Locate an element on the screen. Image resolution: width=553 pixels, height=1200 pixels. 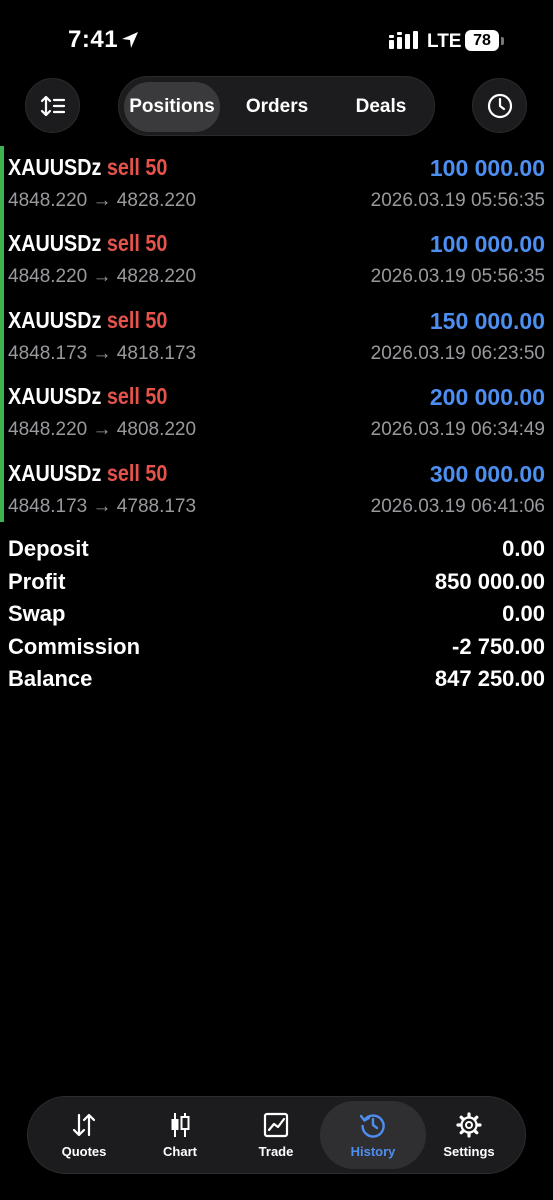
network-type: LTE is located at coordinates (444, 41).